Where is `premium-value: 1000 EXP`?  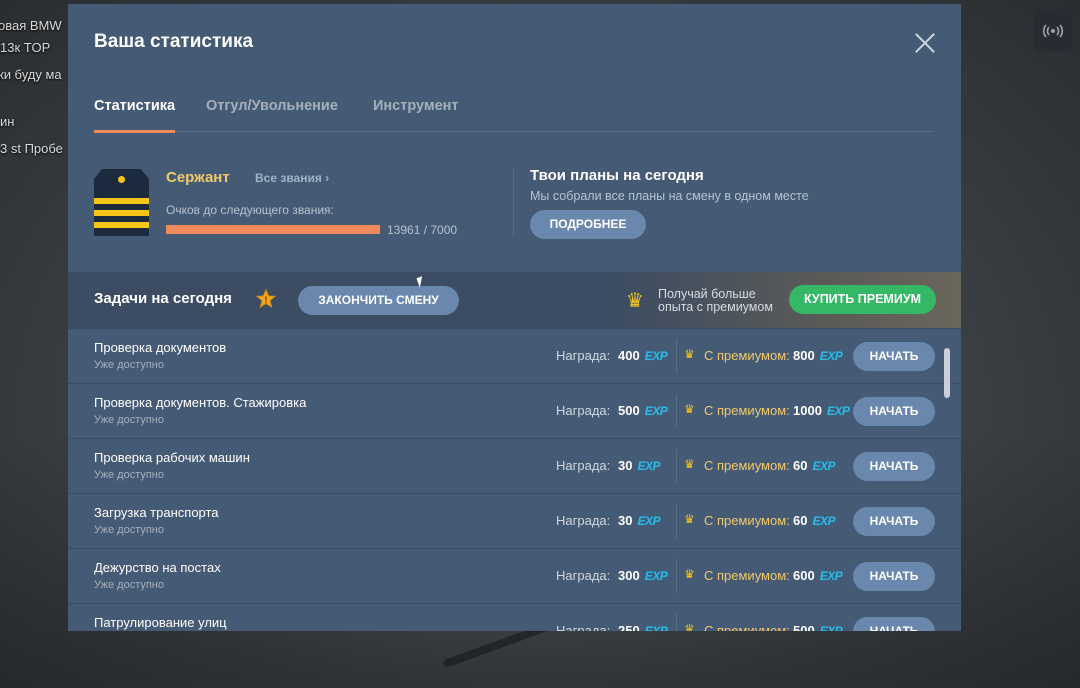 premium-value: 1000 EXP is located at coordinates (821, 410).